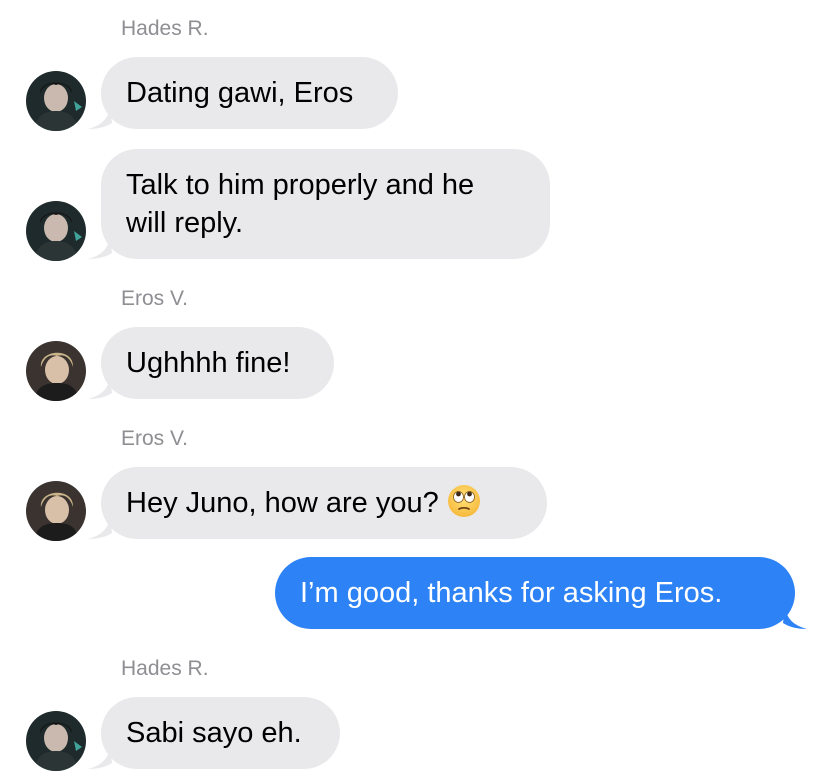  I want to click on message-bubble-incoming: Dating gawi, Eros, so click(249, 93).